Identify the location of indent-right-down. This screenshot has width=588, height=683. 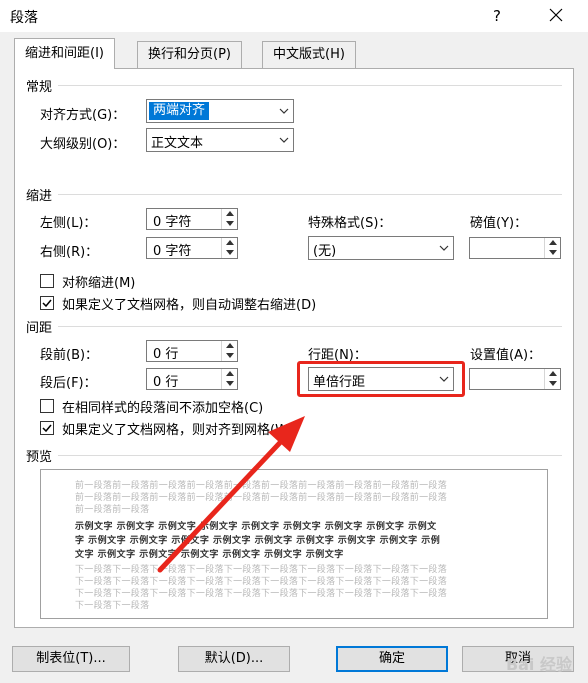
(229, 253).